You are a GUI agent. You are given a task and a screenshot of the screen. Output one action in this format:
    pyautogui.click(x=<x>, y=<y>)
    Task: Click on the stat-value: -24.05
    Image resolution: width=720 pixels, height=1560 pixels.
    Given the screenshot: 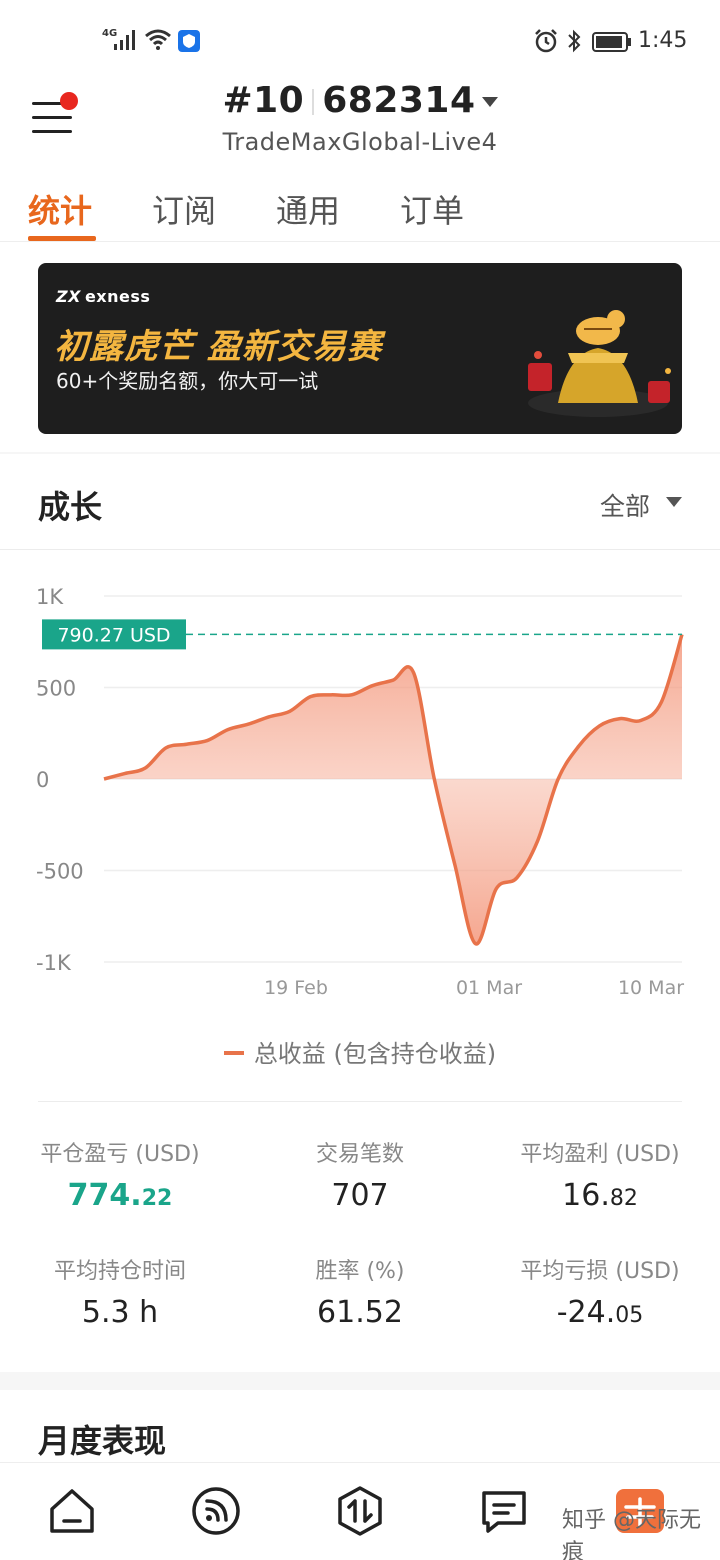 What is the action you would take?
    pyautogui.click(x=600, y=1312)
    